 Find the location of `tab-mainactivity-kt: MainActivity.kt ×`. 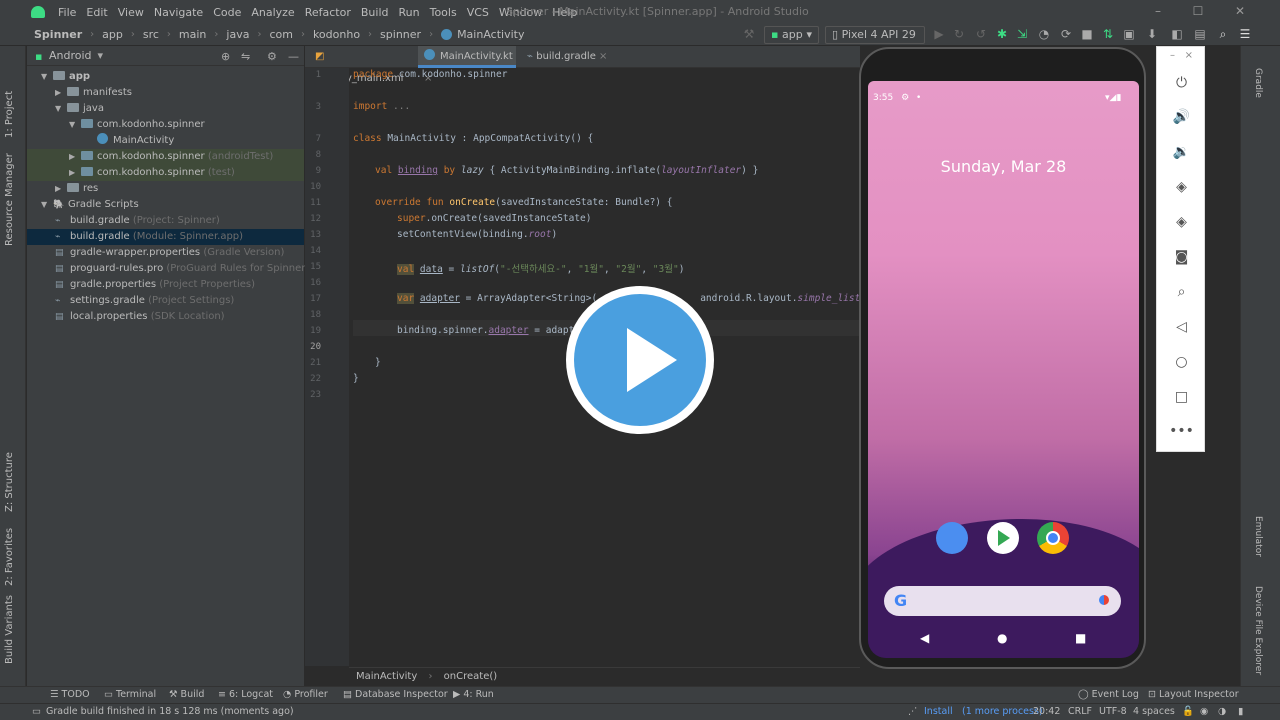

tab-mainactivity-kt: MainActivity.kt × is located at coordinates (467, 65).